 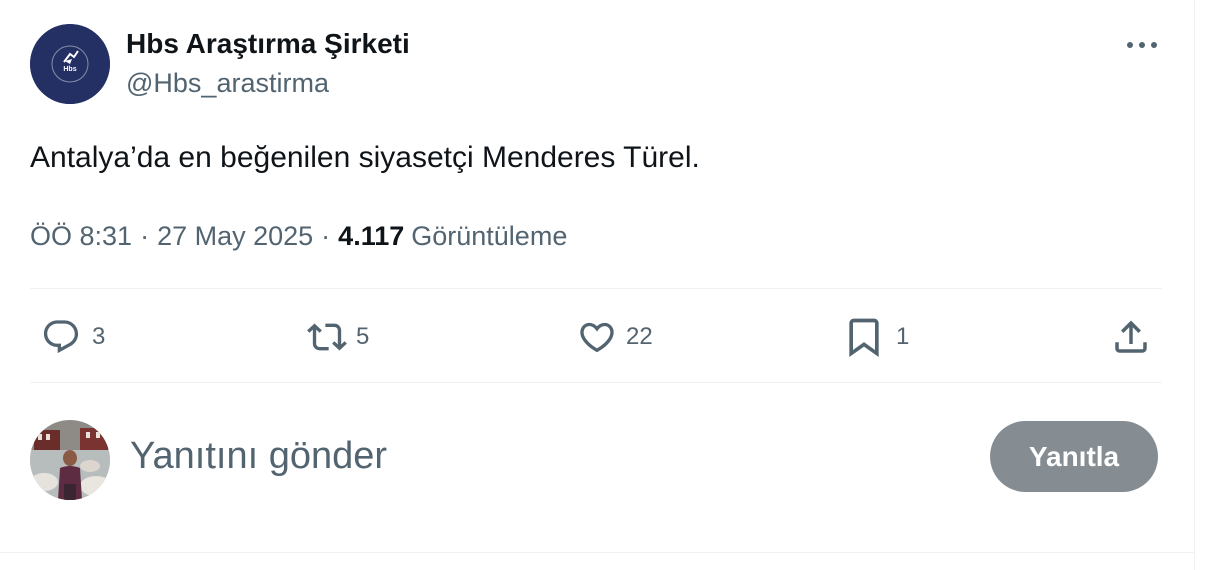 I want to click on author-display-name: Hbs Araştırma Şirketi, so click(x=268, y=44).